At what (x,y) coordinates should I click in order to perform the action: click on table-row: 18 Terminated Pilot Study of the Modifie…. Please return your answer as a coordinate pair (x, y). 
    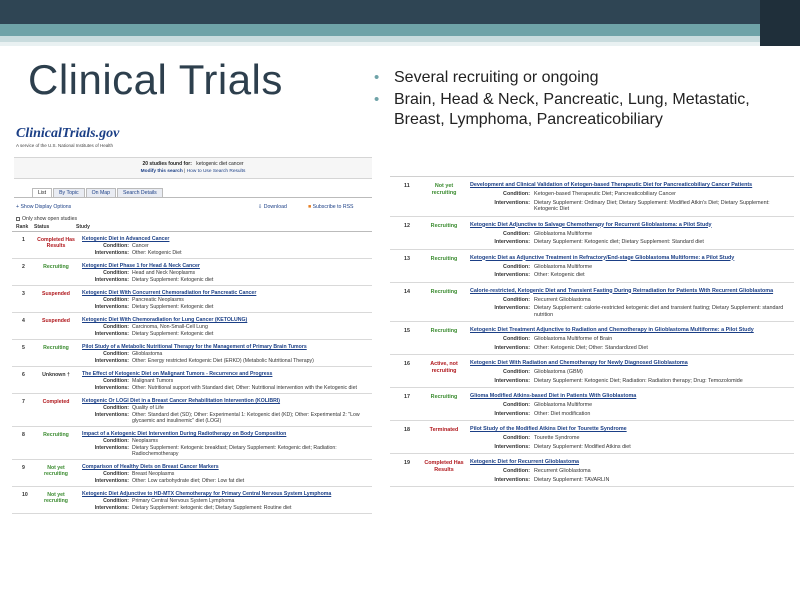
    Looking at the image, I should click on (592, 437).